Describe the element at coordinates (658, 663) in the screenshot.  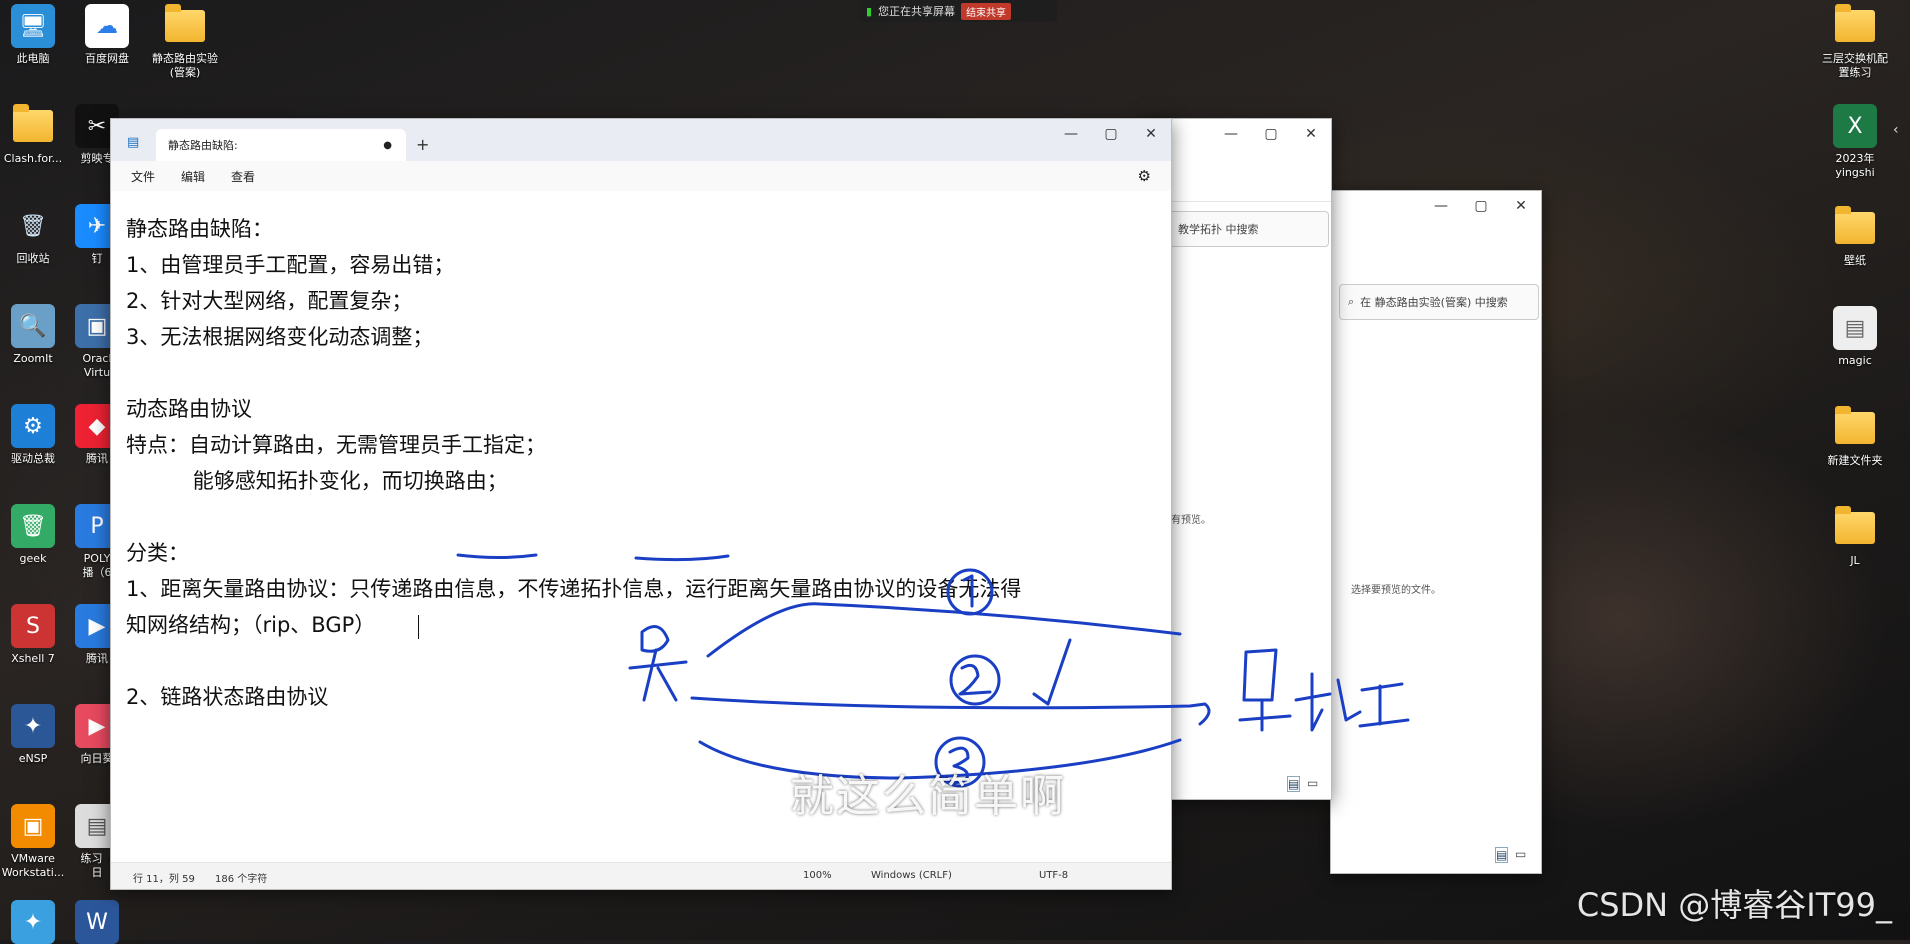
I see `person-glyph-left` at that location.